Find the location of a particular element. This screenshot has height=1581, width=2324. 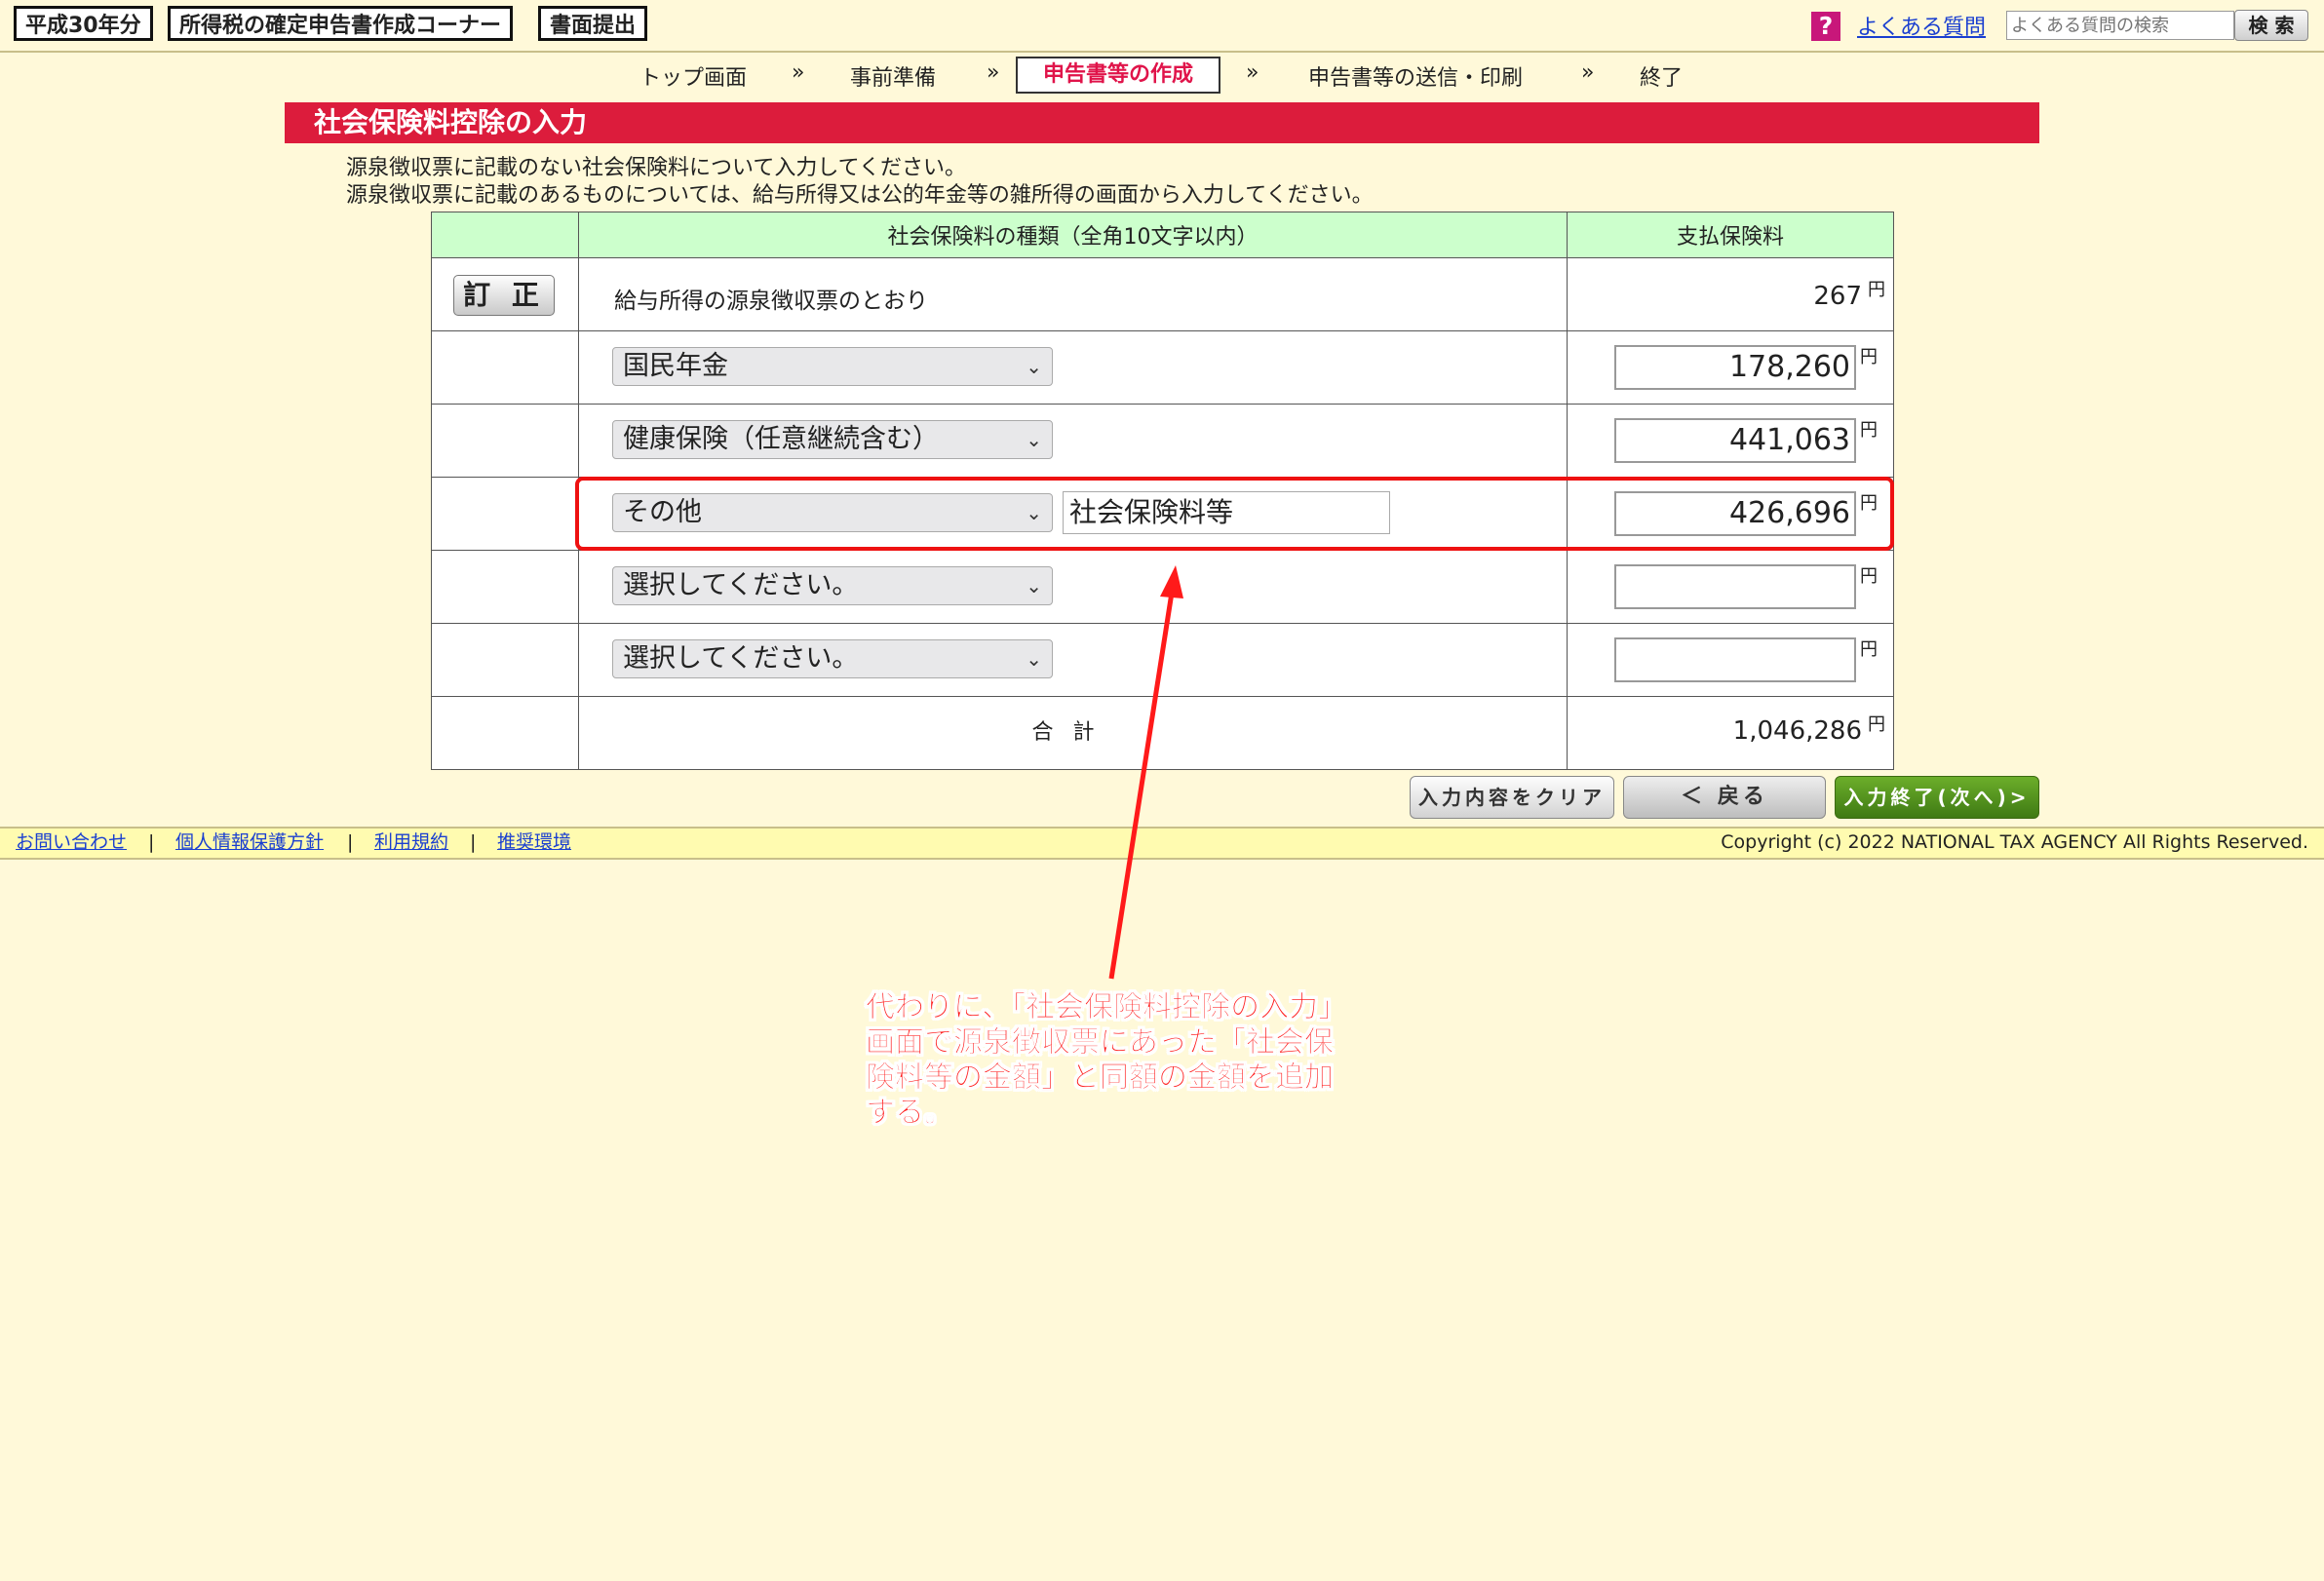

annotation-arrow is located at coordinates (1145, 772).